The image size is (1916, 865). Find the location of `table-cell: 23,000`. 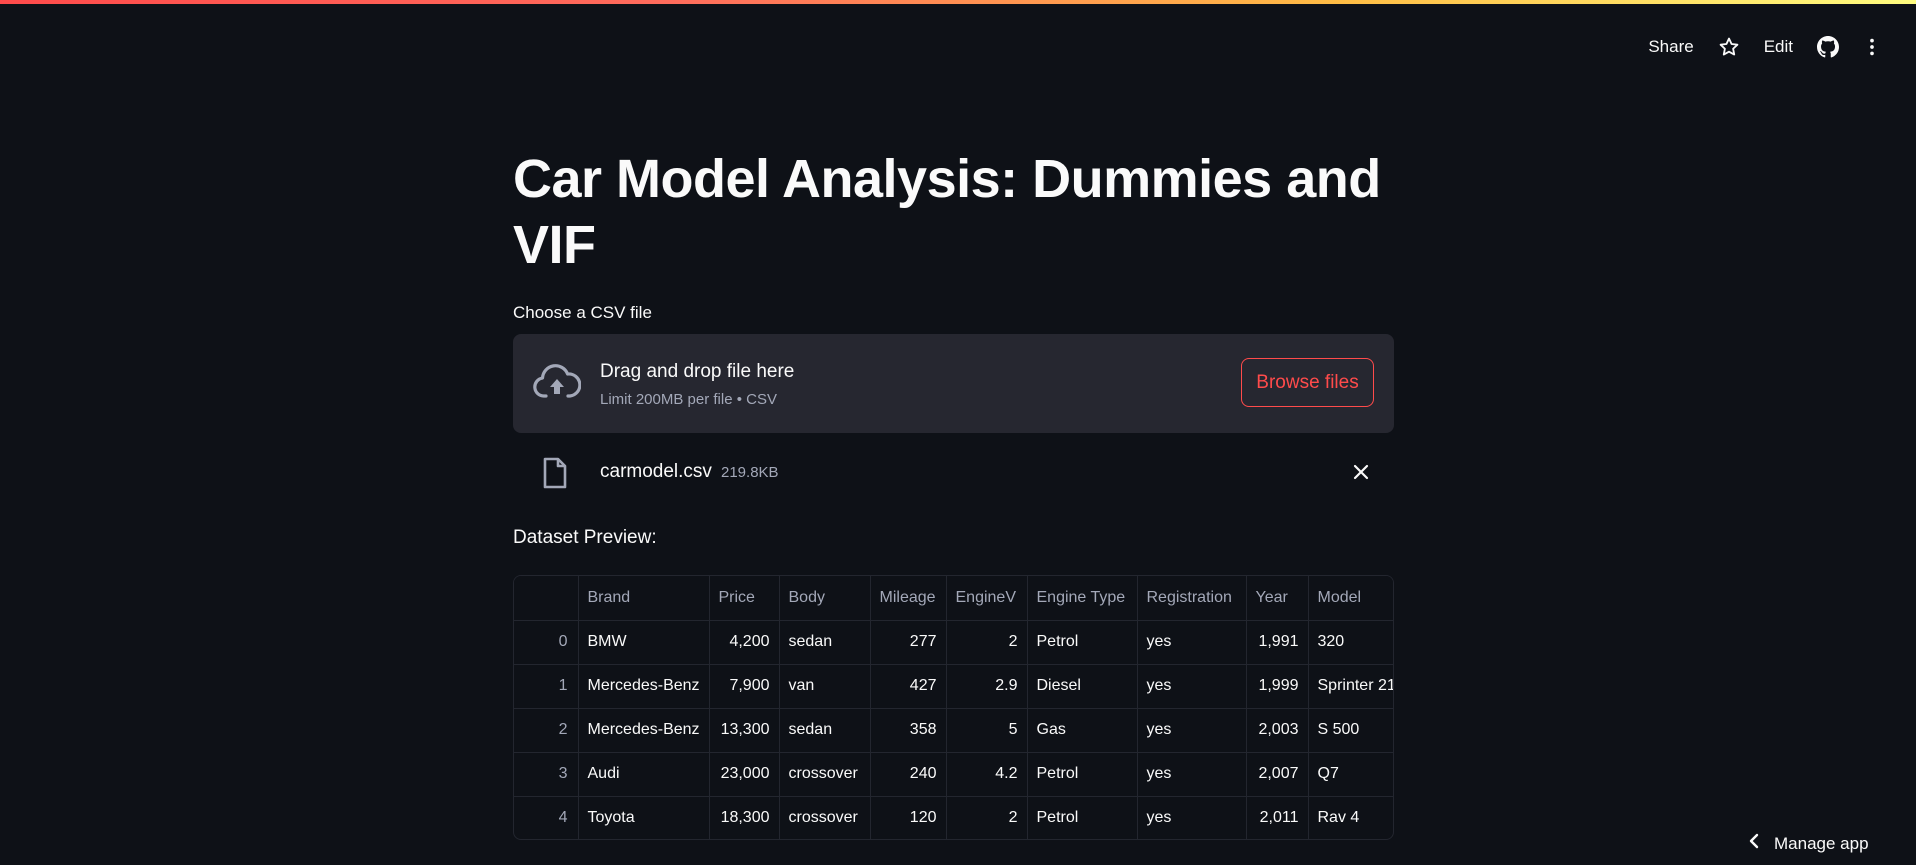

table-cell: 23,000 is located at coordinates (744, 774).